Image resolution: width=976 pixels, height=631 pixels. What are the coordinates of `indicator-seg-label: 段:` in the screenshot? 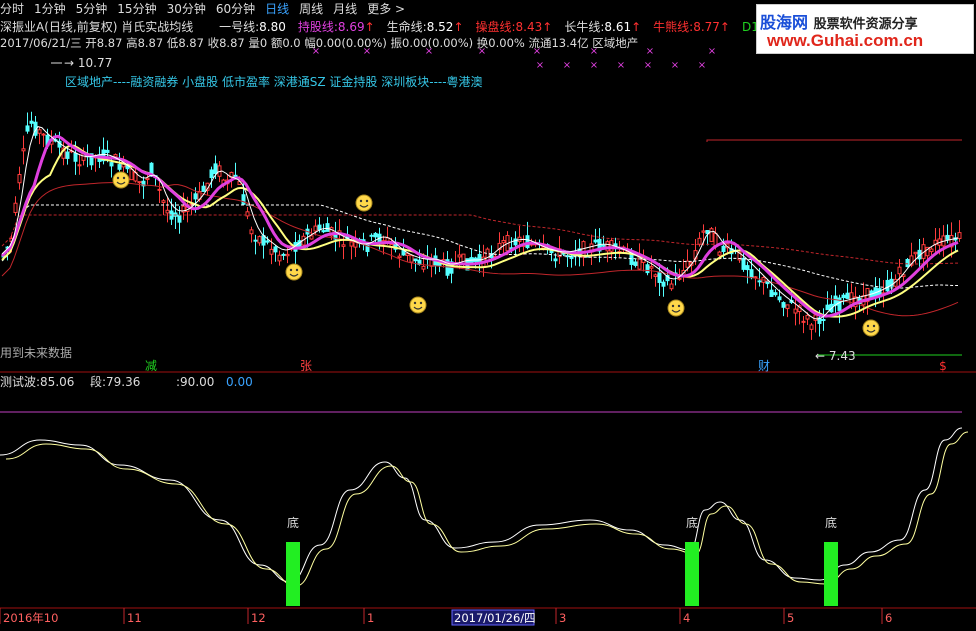 It's located at (98, 381).